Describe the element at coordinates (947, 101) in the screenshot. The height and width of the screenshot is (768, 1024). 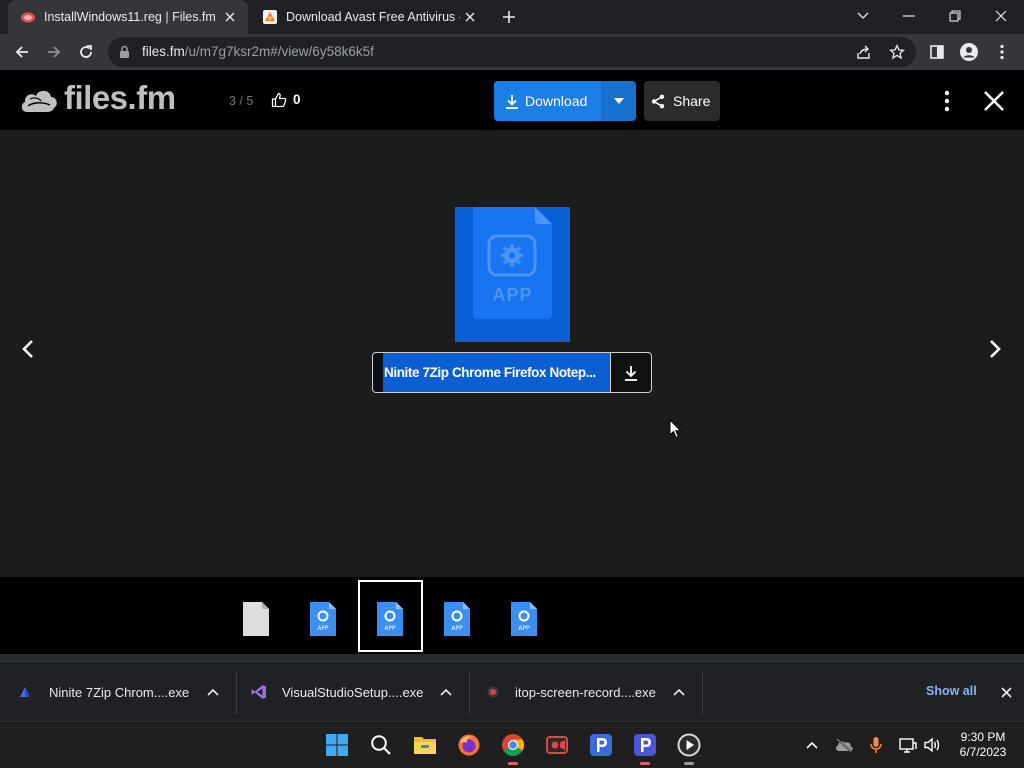
I see `more-options-icon` at that location.